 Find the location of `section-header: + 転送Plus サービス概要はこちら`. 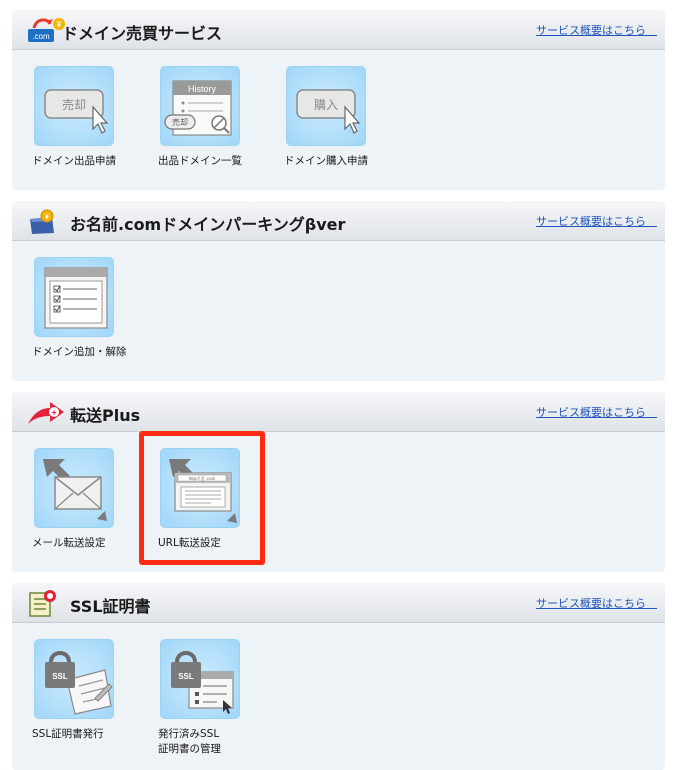

section-header: + 転送Plus サービス概要はこちら is located at coordinates (338, 412).